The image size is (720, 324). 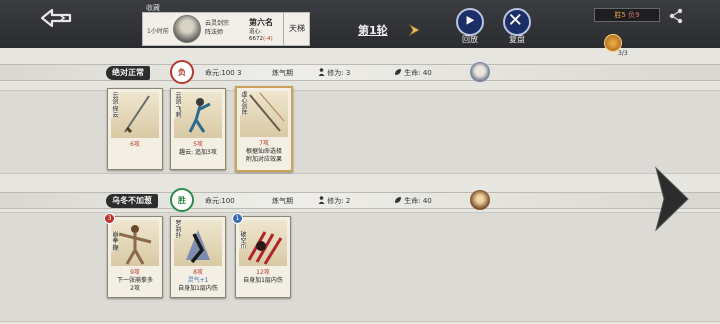 What do you see at coordinates (676, 16) in the screenshot?
I see `share-icon` at bounding box center [676, 16].